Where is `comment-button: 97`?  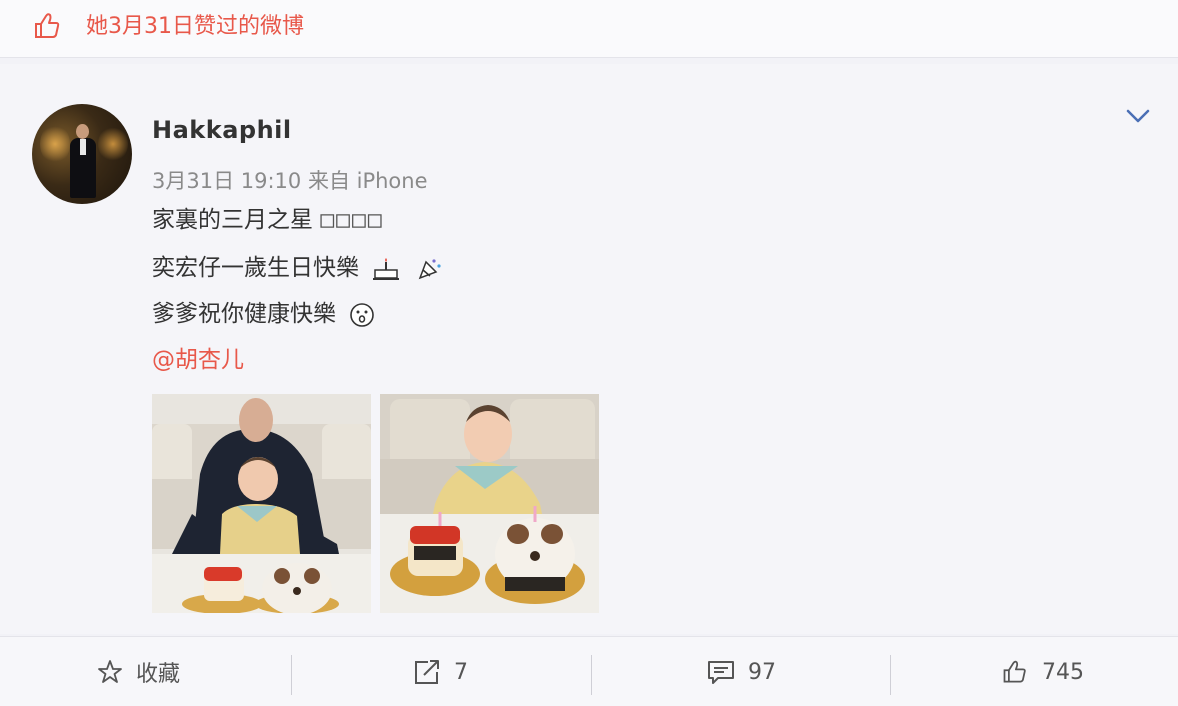
comment-button: 97 is located at coordinates (741, 671).